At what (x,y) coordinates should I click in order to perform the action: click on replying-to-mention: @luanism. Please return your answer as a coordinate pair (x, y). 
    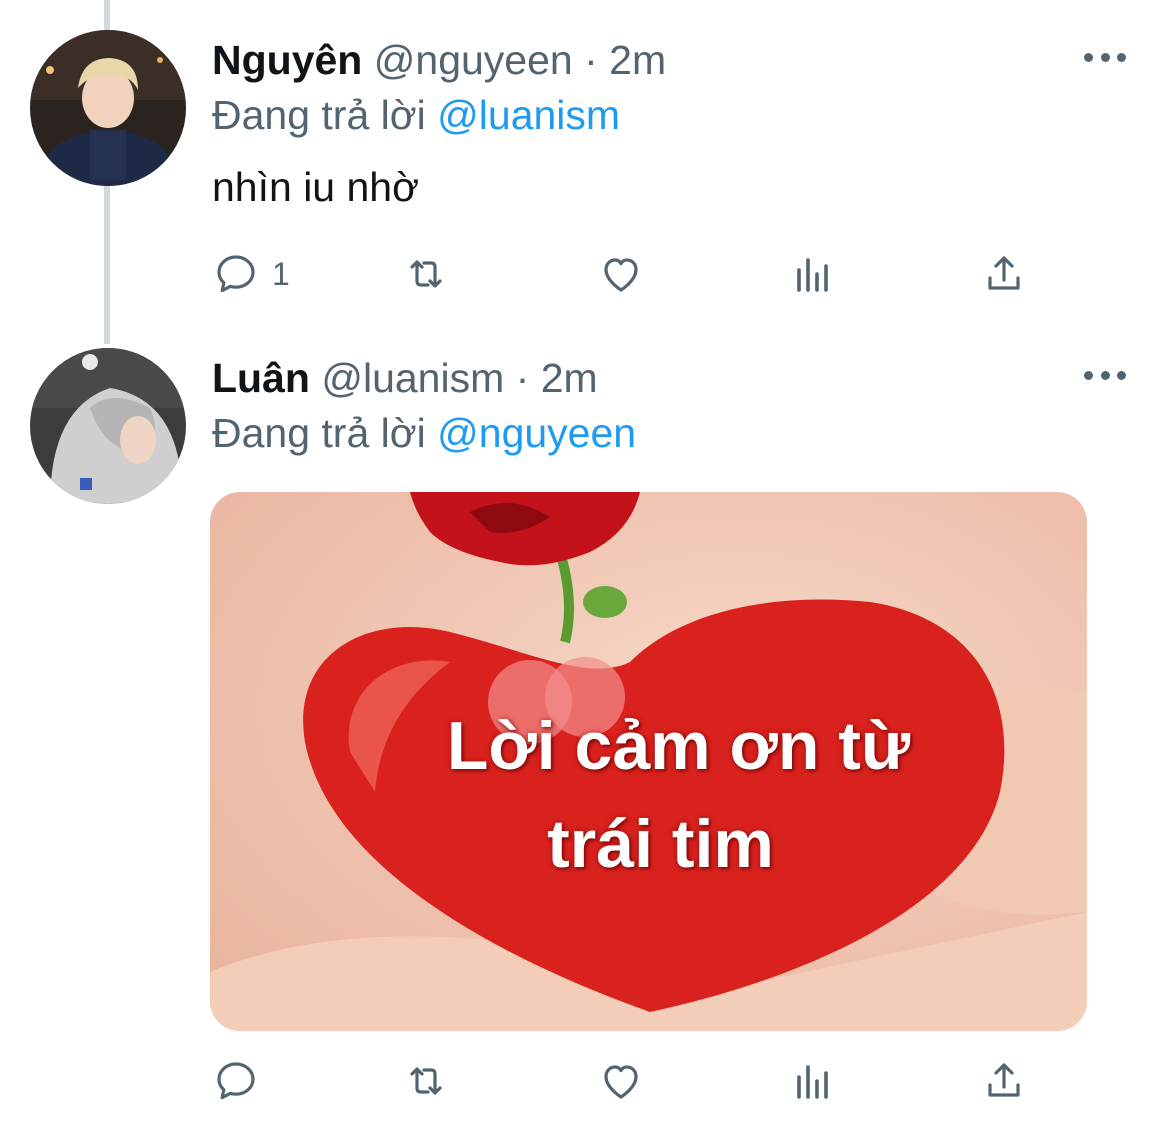
    Looking at the image, I should click on (528, 115).